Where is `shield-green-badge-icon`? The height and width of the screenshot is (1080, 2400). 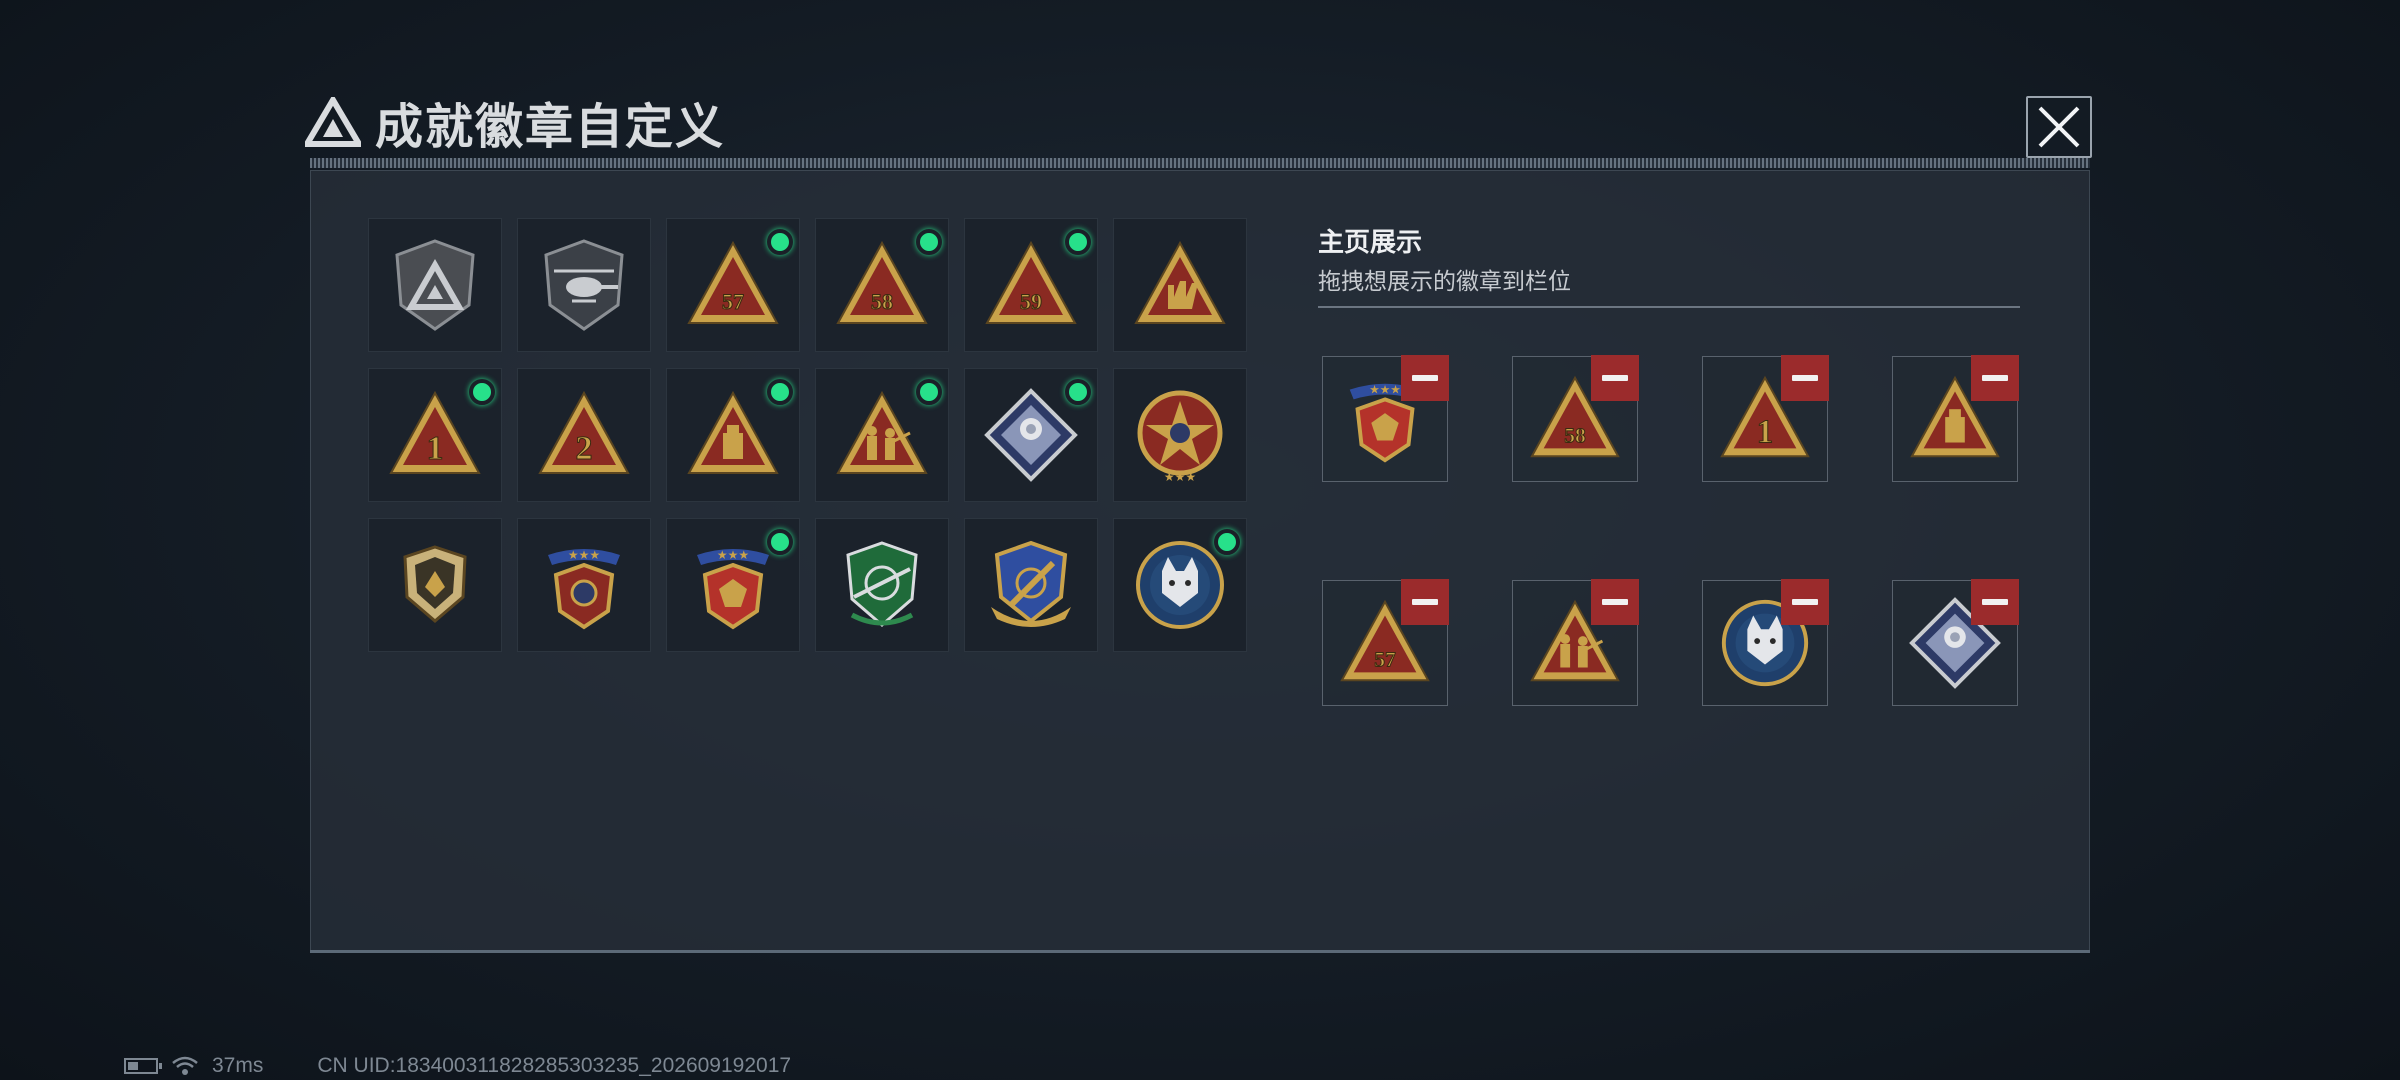 shield-green-badge-icon is located at coordinates (882, 584).